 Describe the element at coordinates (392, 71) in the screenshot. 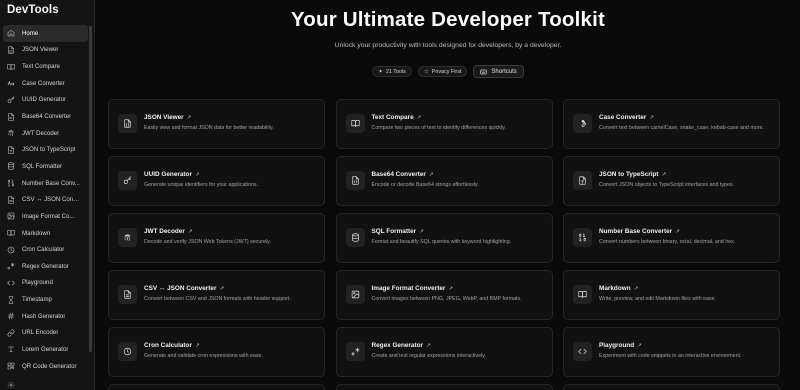

I see `tools-count-badge: ✦ 21 Tools` at that location.